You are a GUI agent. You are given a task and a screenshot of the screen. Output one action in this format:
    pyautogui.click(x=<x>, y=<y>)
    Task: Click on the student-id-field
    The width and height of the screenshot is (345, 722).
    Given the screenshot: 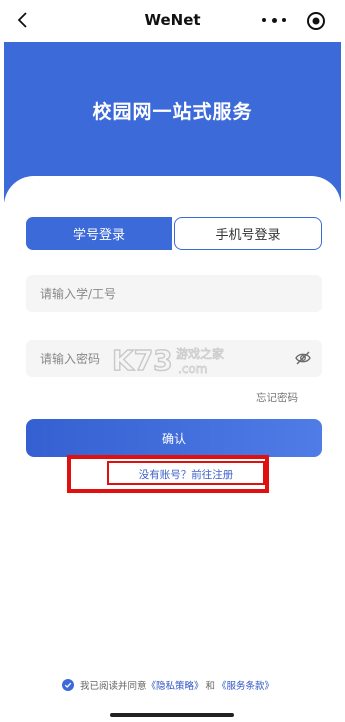 What is the action you would take?
    pyautogui.click(x=174, y=293)
    